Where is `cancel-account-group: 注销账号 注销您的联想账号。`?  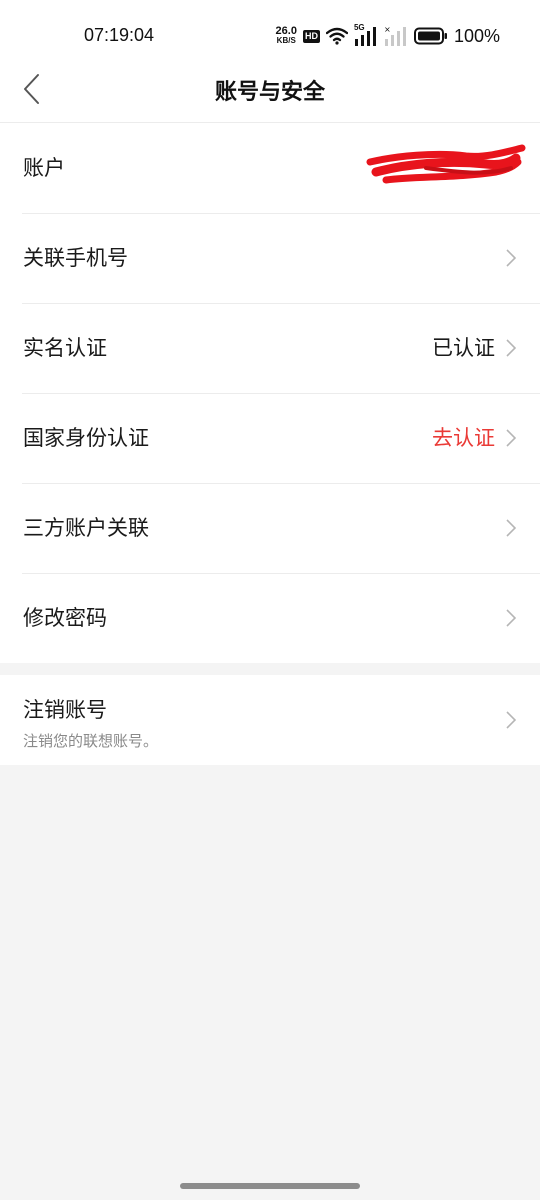
cancel-account-group: 注销账号 注销您的联想账号。 is located at coordinates (270, 720).